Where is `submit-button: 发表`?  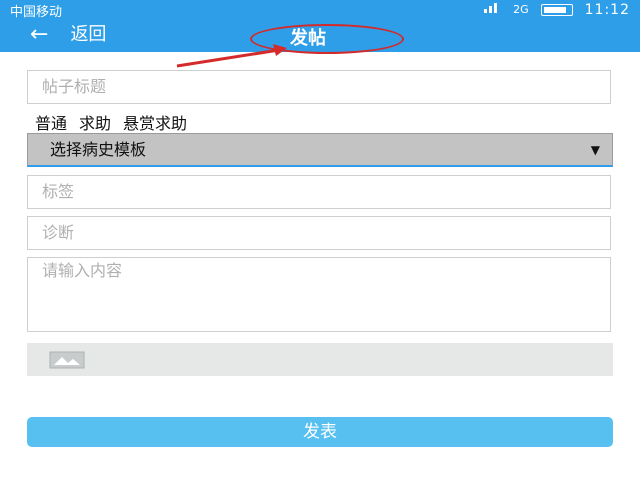 submit-button: 发表 is located at coordinates (320, 432).